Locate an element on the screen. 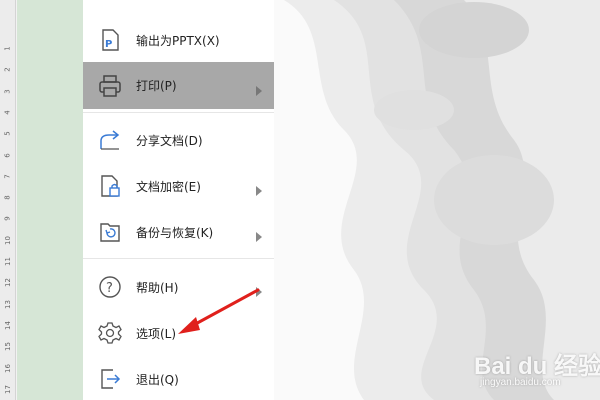  document-page-strip is located at coordinates (50, 200).